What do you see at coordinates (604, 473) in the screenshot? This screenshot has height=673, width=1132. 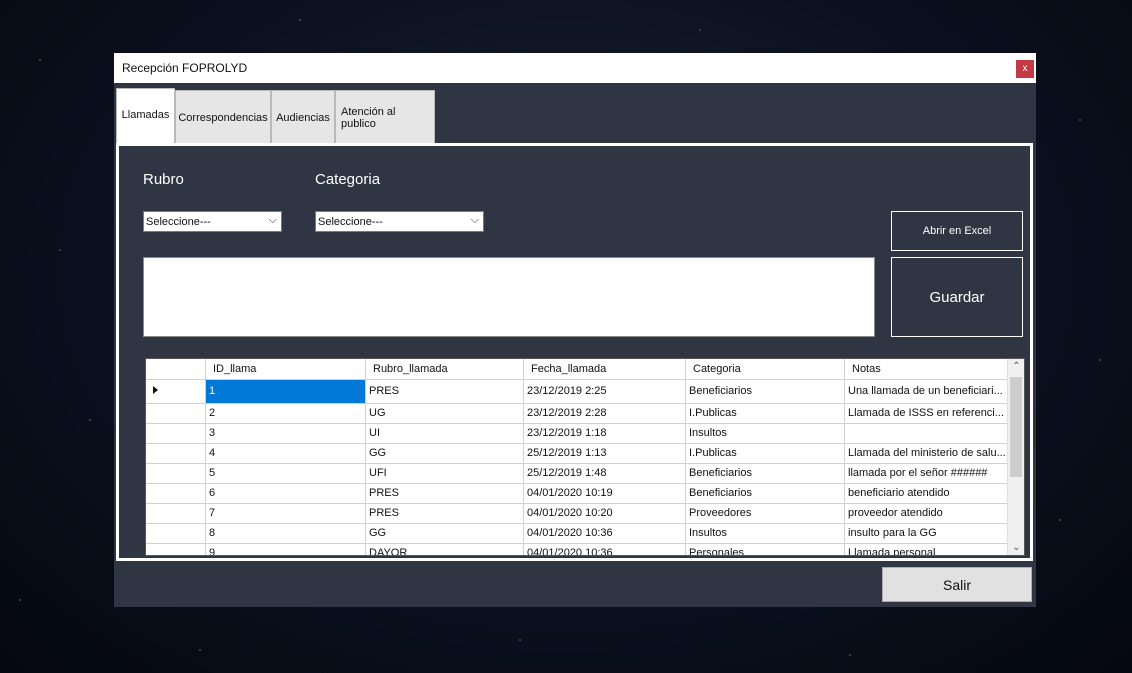 I see `table-cell: 25/12/2019 1:48` at bounding box center [604, 473].